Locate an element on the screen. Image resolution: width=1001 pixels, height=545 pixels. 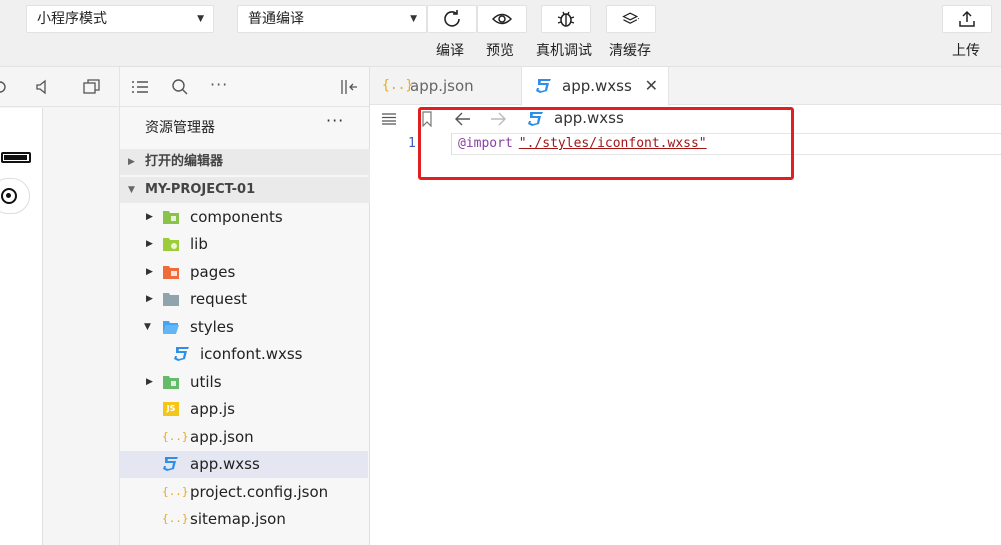
top-toolbar: 小程序模式 ▼ 普通编译 ▼ 编译 预览 真机调试 清缓存 上传 is located at coordinates (500, 33).